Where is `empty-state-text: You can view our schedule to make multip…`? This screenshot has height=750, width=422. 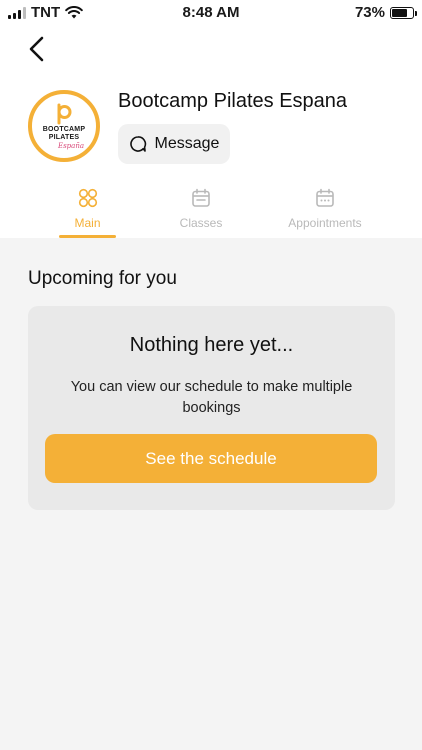
empty-state-text: You can view our schedule to make multip… is located at coordinates (211, 397).